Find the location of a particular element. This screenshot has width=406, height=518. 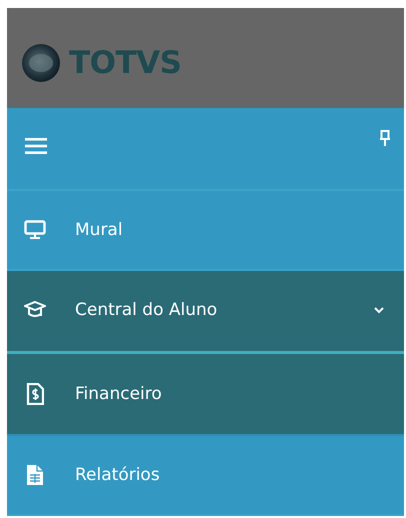

chevron-down-icon is located at coordinates (379, 310).